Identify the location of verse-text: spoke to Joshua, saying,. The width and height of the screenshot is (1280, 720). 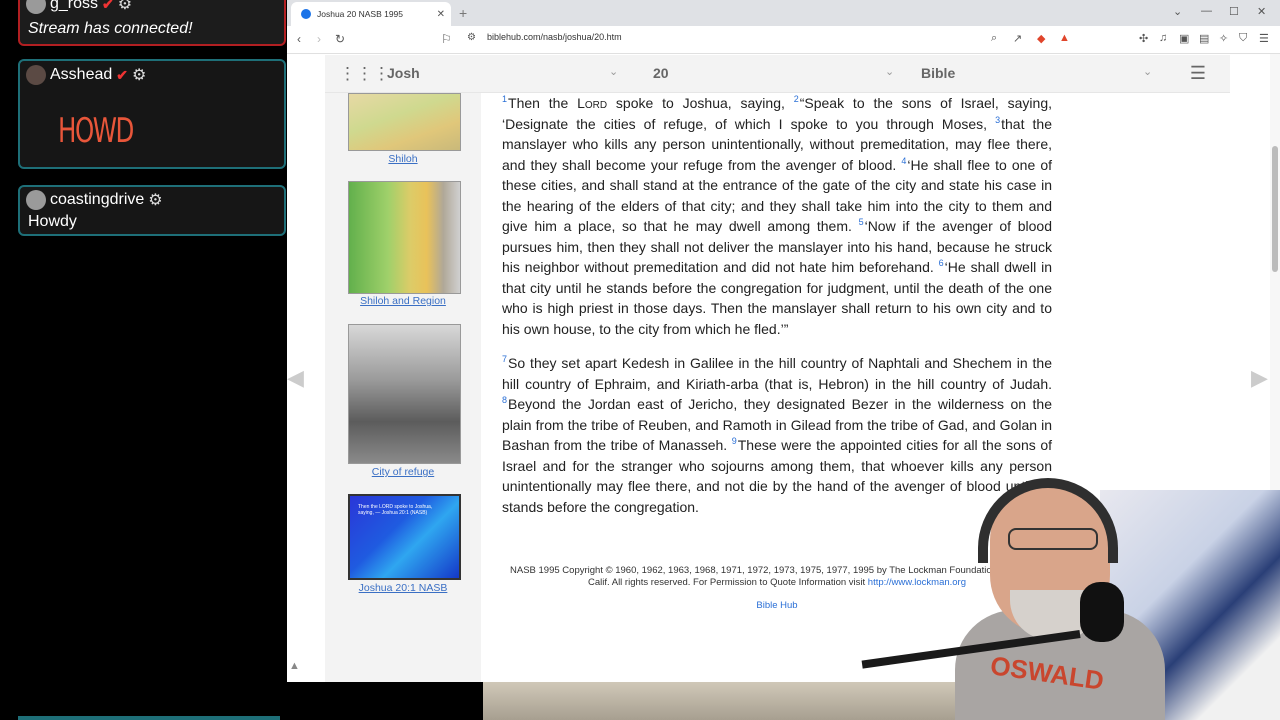
(696, 103).